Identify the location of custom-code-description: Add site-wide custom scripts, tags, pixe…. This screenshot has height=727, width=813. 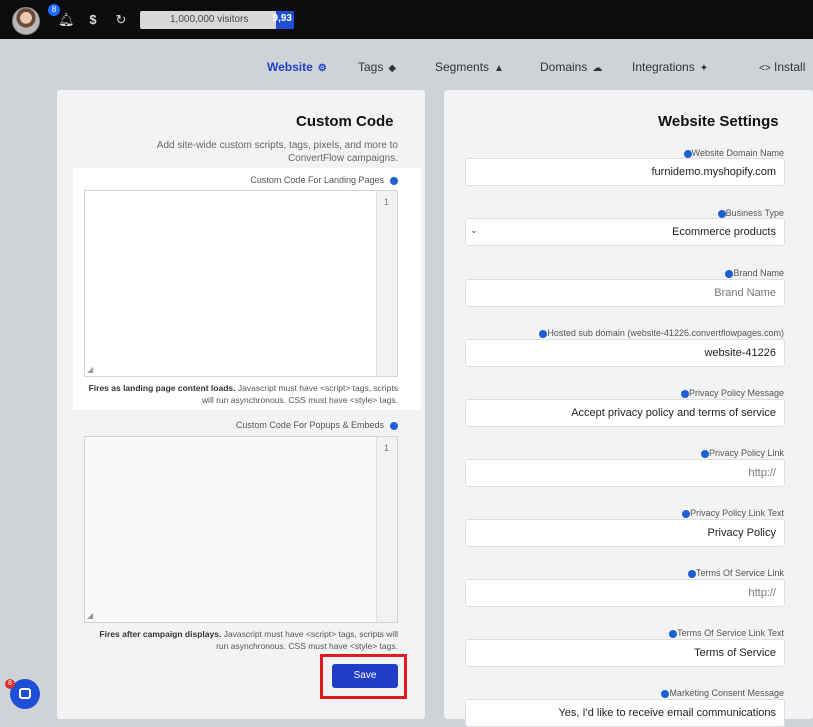
(277, 152).